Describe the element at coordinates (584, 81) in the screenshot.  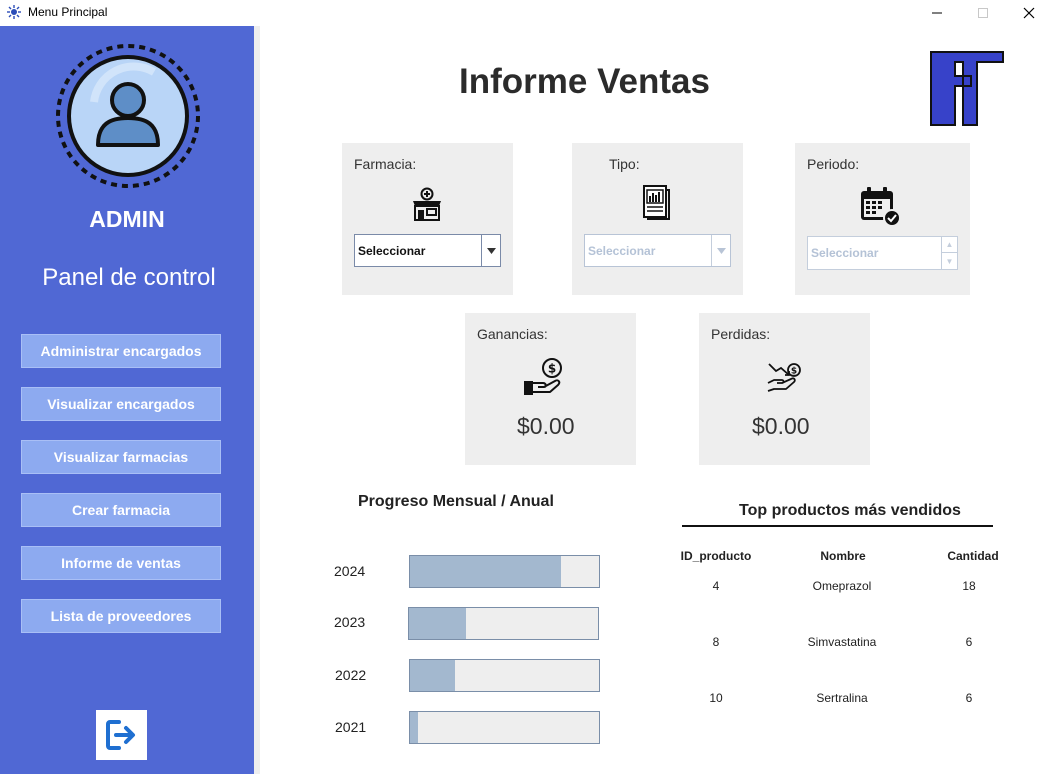
I see `page-title: Informe Ventas` at that location.